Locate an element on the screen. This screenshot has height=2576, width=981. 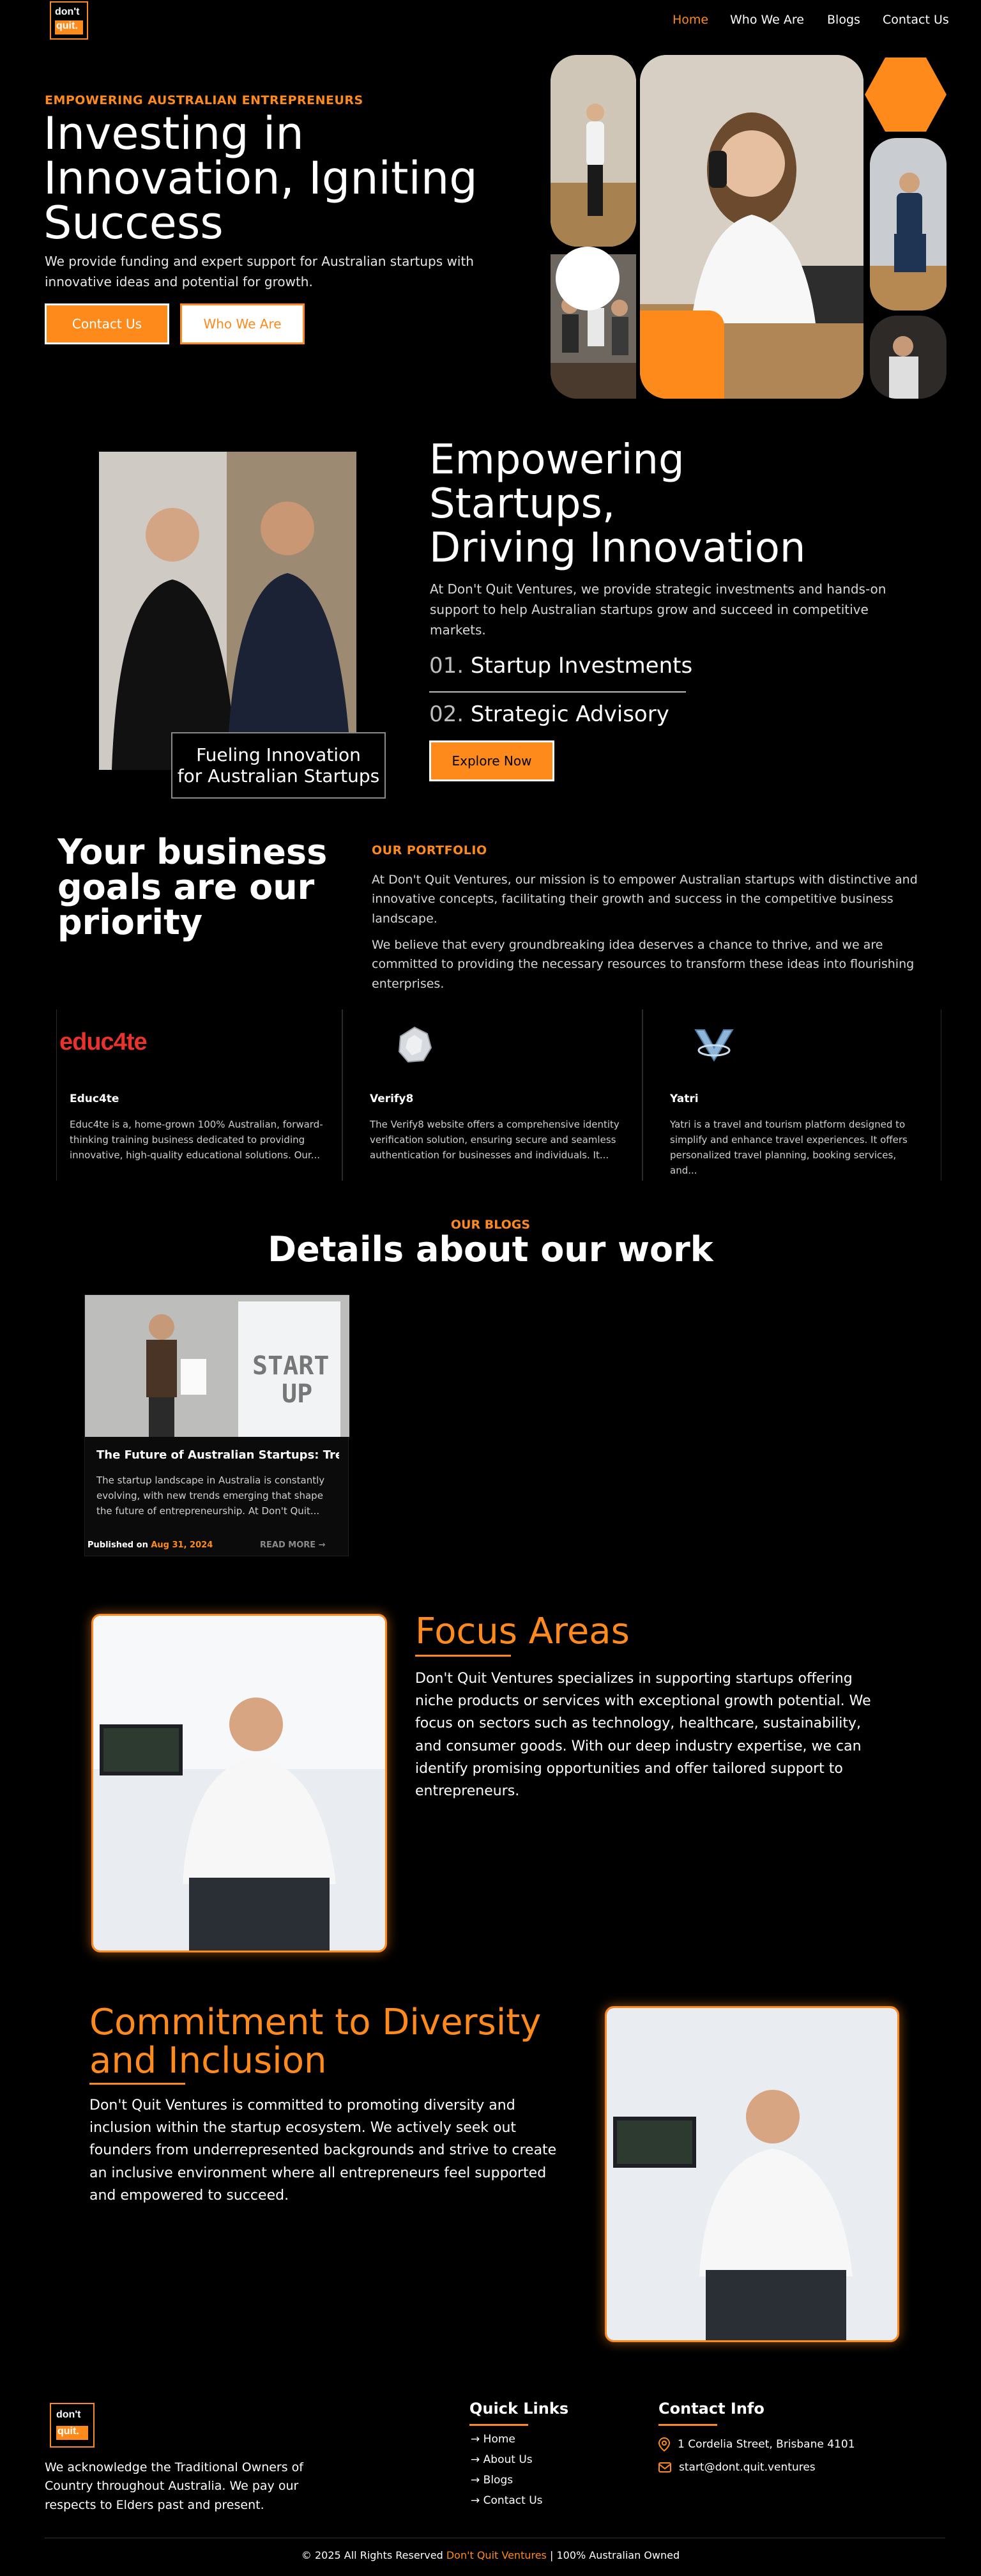
blog-thumbnail: START UP is located at coordinates (217, 1366).